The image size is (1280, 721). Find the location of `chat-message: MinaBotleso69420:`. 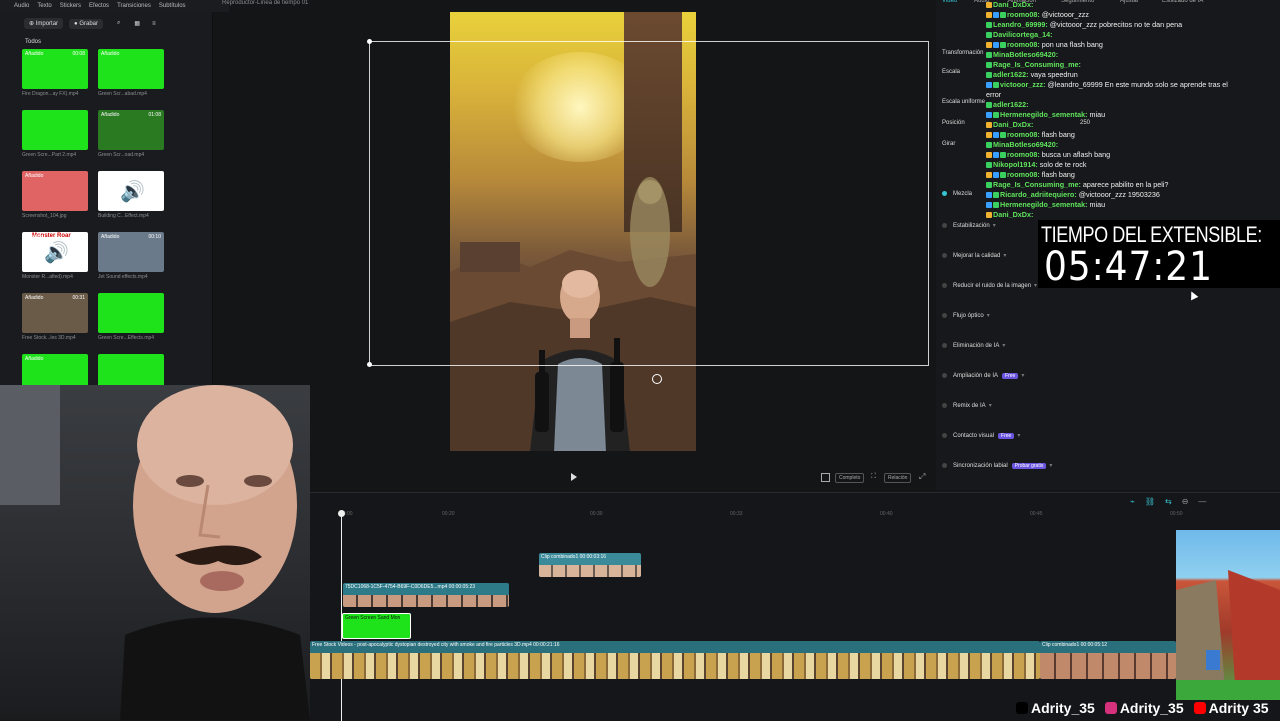

chat-message: MinaBotleso69420: is located at coordinates (1133, 55).